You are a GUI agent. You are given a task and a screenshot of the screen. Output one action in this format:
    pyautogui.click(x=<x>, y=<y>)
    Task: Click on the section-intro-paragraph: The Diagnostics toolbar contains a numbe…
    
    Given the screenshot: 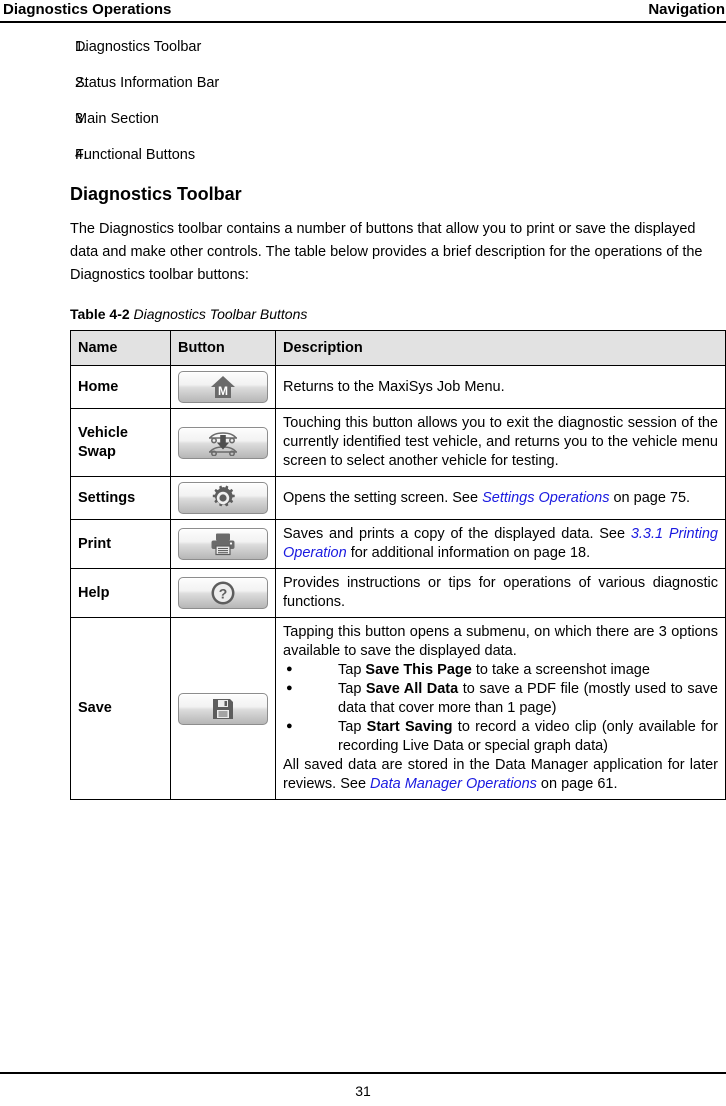 What is the action you would take?
    pyautogui.click(x=386, y=252)
    